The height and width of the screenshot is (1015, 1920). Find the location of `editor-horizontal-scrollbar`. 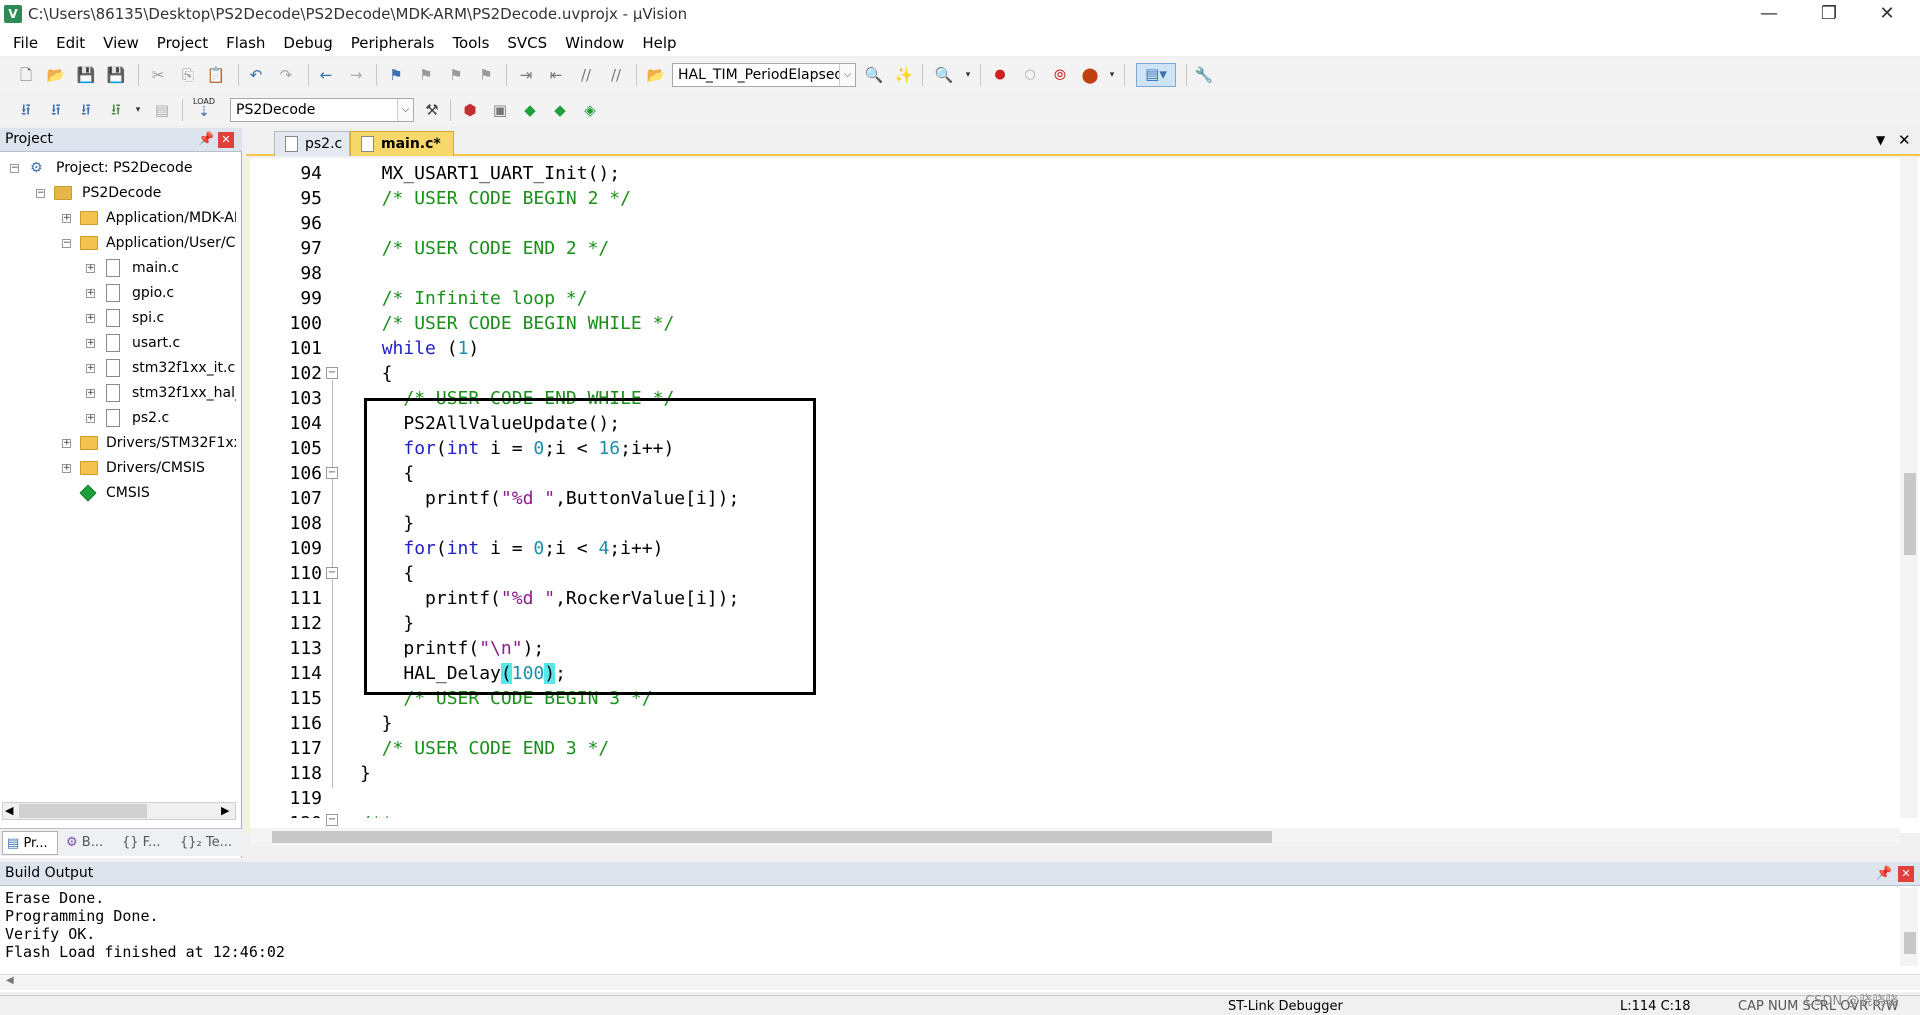

editor-horizontal-scrollbar is located at coordinates (1075, 837).